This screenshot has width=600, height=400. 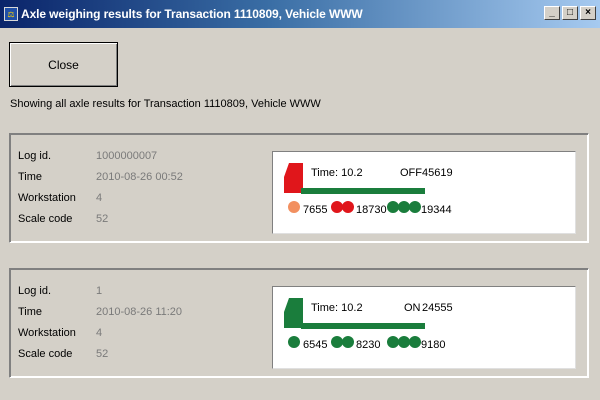 What do you see at coordinates (139, 177) in the screenshot?
I see `time-value: 2010-08-26 00:52` at bounding box center [139, 177].